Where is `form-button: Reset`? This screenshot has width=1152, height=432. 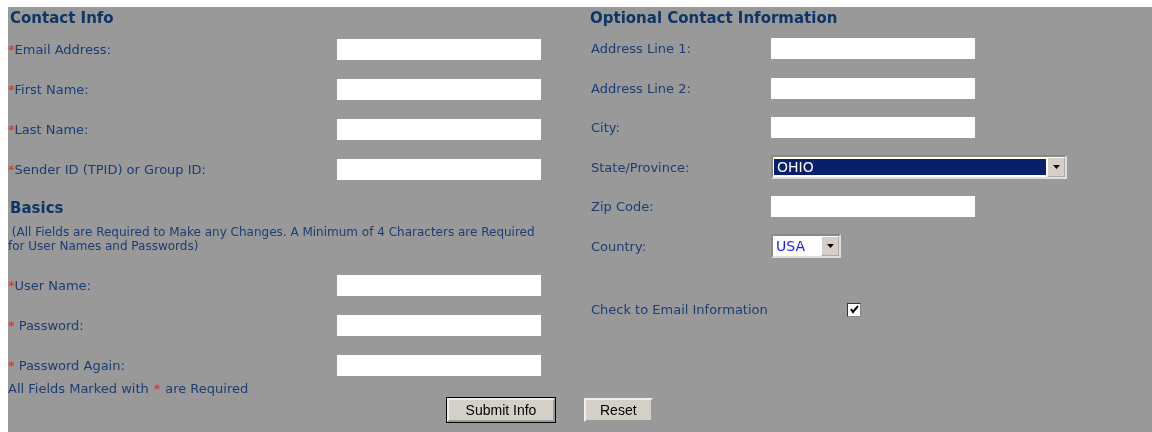
form-button: Reset is located at coordinates (618, 410).